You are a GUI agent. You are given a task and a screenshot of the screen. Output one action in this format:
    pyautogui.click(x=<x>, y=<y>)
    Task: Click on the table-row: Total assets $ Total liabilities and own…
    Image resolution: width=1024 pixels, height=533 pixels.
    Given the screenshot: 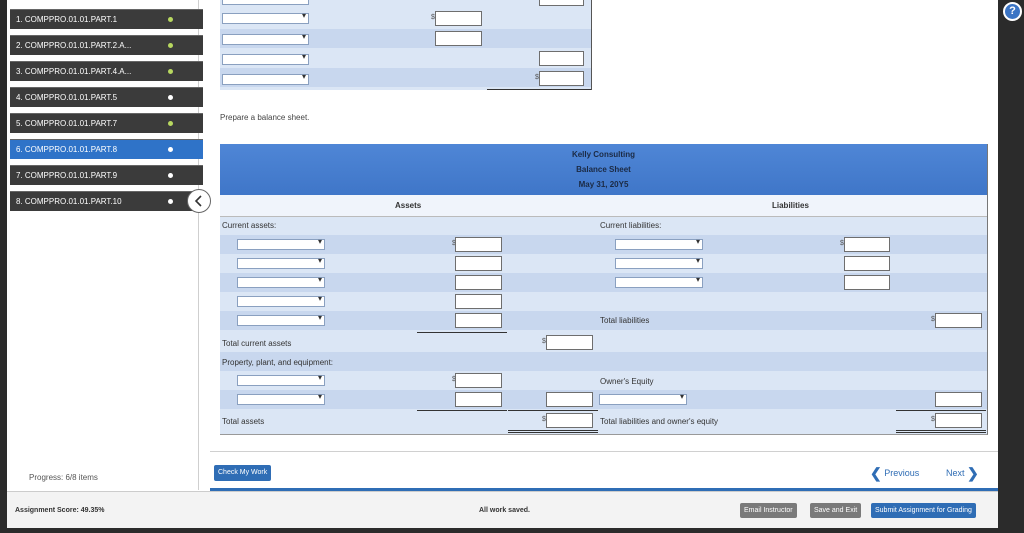 What is the action you would take?
    pyautogui.click(x=603, y=420)
    